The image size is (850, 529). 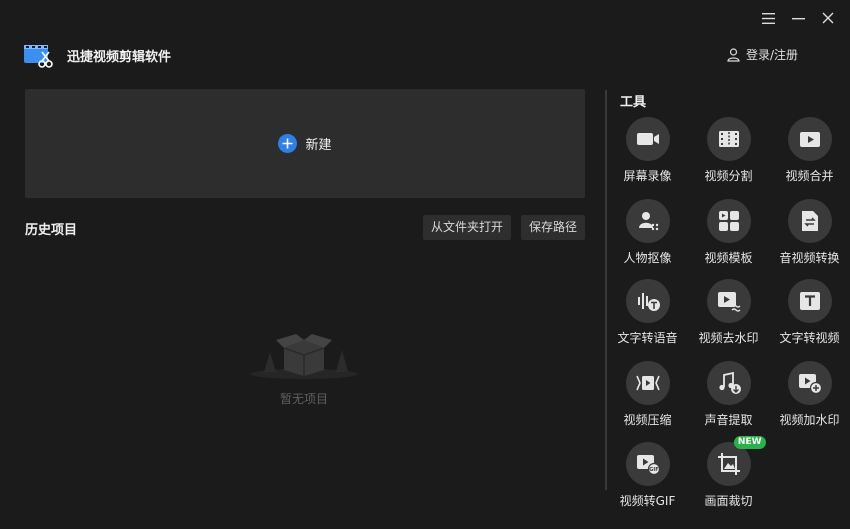 What do you see at coordinates (647, 501) in the screenshot?
I see `tool-label: 视频转GIF` at bounding box center [647, 501].